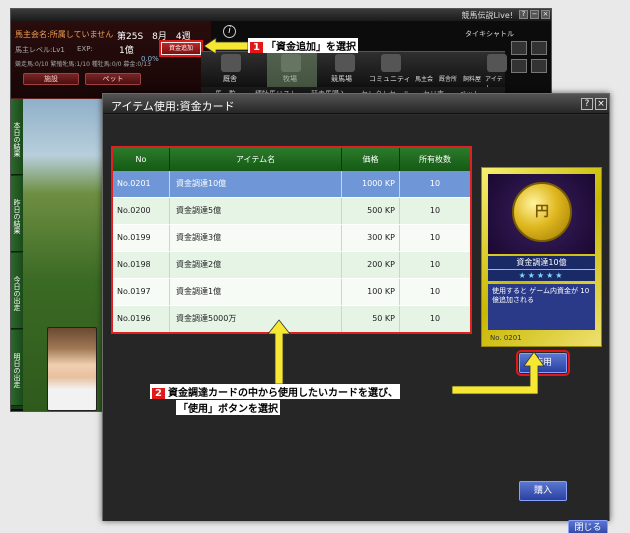 This screenshot has height=533, width=630. Describe the element at coordinates (371, 184) in the screenshot. I see `row-price: 1000 KP` at that location.